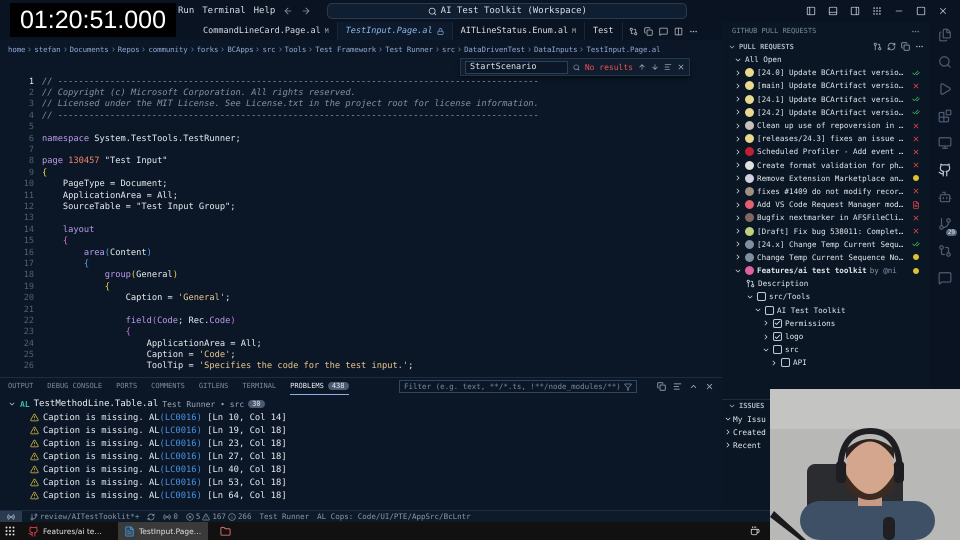 This screenshot has height=540, width=960. What do you see at coordinates (891, 46) in the screenshot?
I see `refresh-icon` at bounding box center [891, 46].